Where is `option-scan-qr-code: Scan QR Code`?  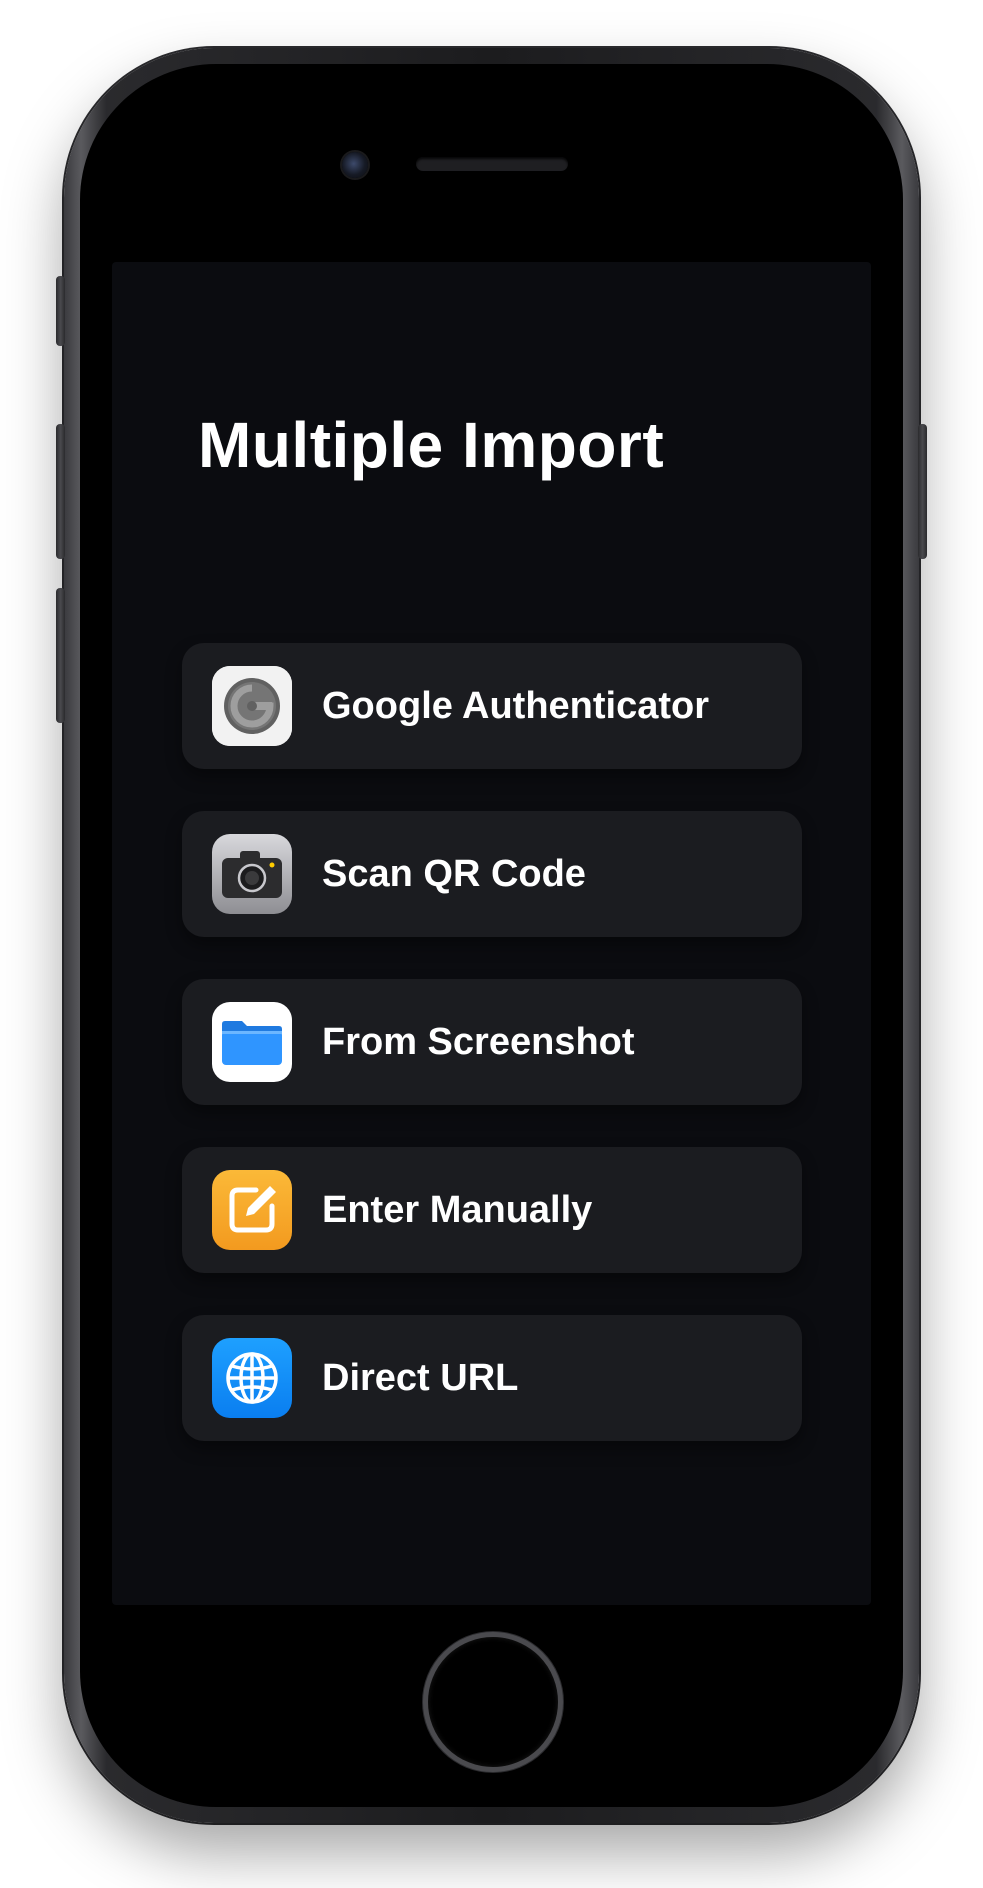
option-scan-qr-code: Scan QR Code is located at coordinates (492, 874).